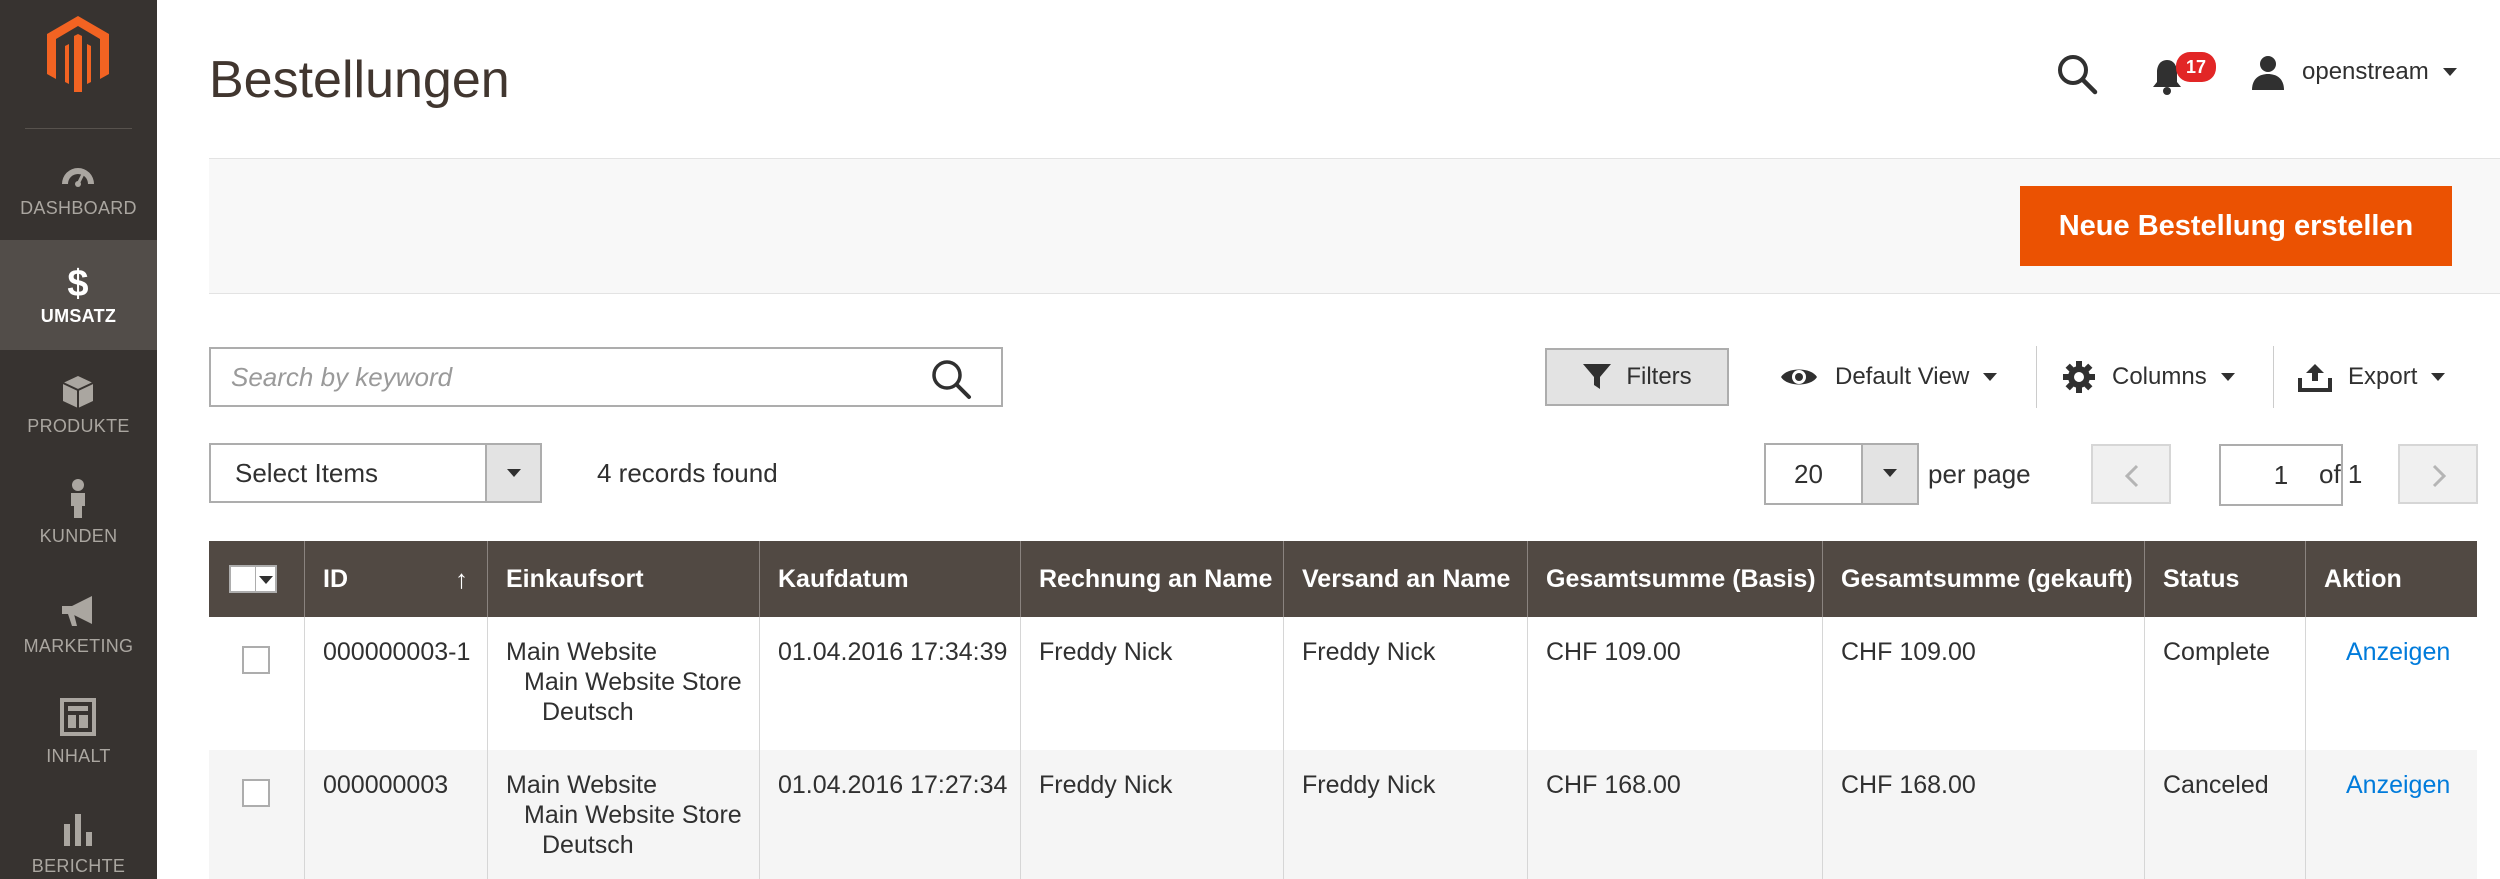 This screenshot has height=879, width=2500. I want to click on column-header-date: Kaufdatum, so click(889, 579).